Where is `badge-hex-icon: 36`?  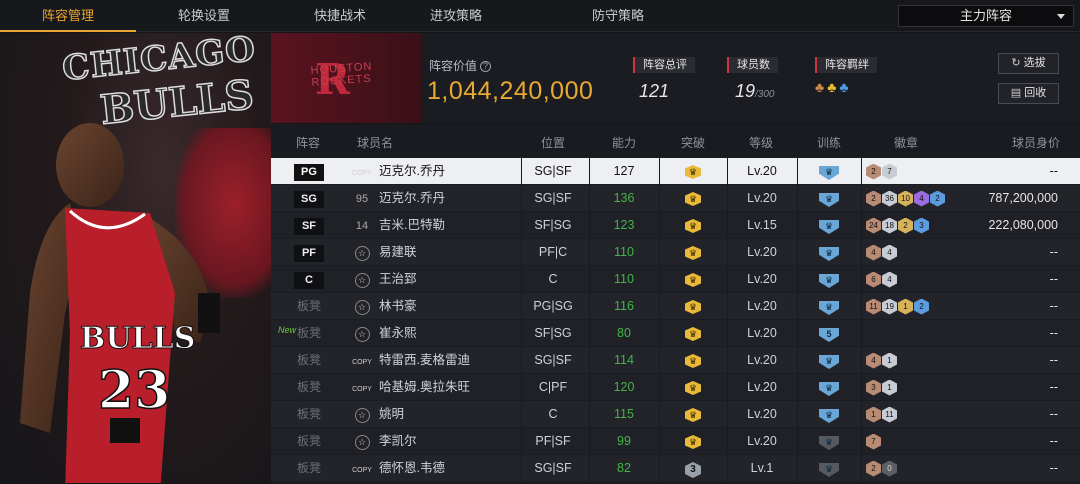
badge-hex-icon: 36 is located at coordinates (889, 198).